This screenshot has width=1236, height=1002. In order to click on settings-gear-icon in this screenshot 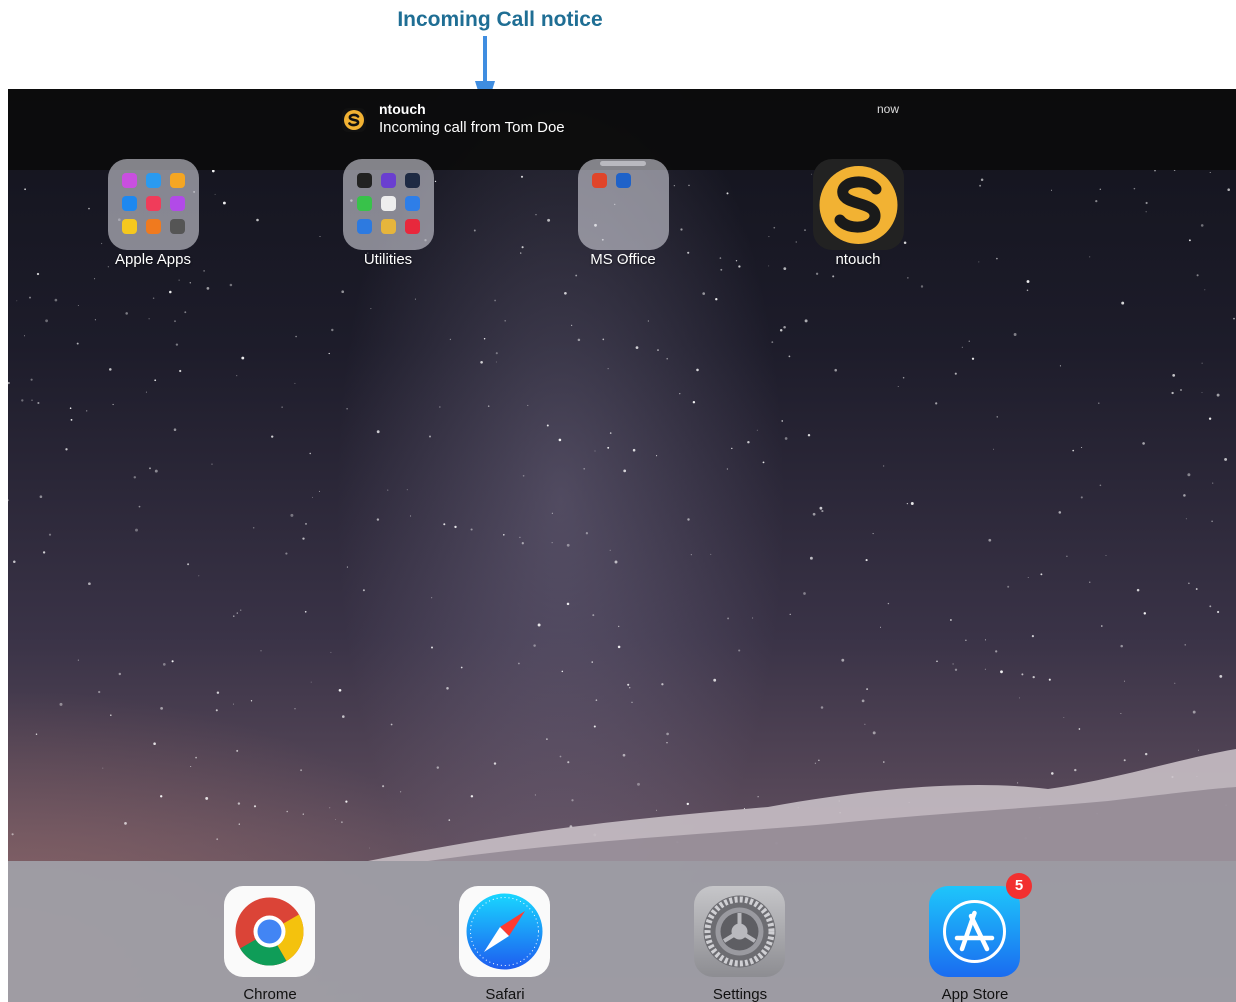, I will do `click(739, 931)`.